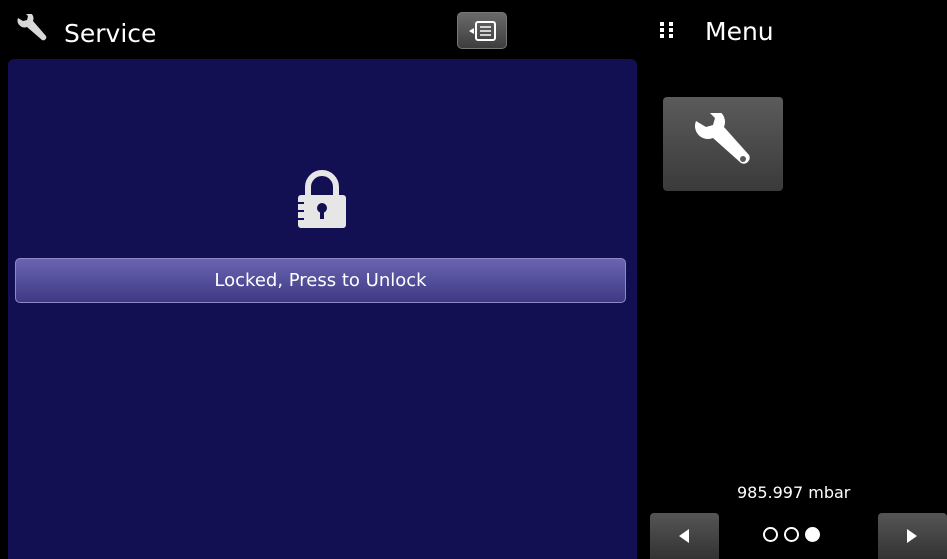 The height and width of the screenshot is (559, 947). Describe the element at coordinates (723, 144) in the screenshot. I see `service-menu-tile` at that location.